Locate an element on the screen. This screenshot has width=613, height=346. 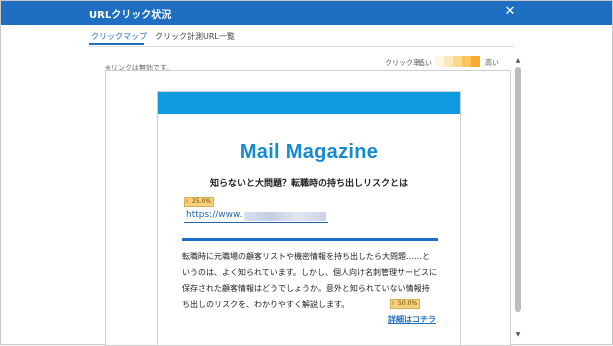
body-line: いうのは、よく知られています。しかし、個人向け名刺管理サービスに is located at coordinates (309, 272).